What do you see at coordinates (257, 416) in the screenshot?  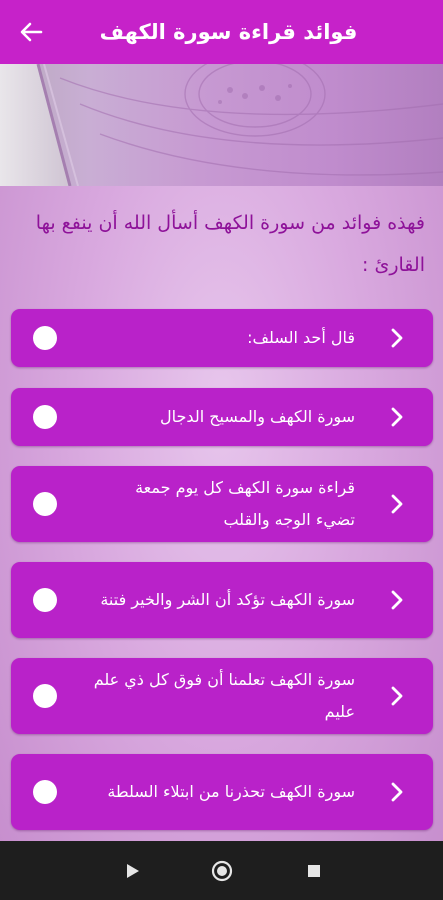 I see `list-item-label: سورة الكهف والمسيح الدجال` at bounding box center [257, 416].